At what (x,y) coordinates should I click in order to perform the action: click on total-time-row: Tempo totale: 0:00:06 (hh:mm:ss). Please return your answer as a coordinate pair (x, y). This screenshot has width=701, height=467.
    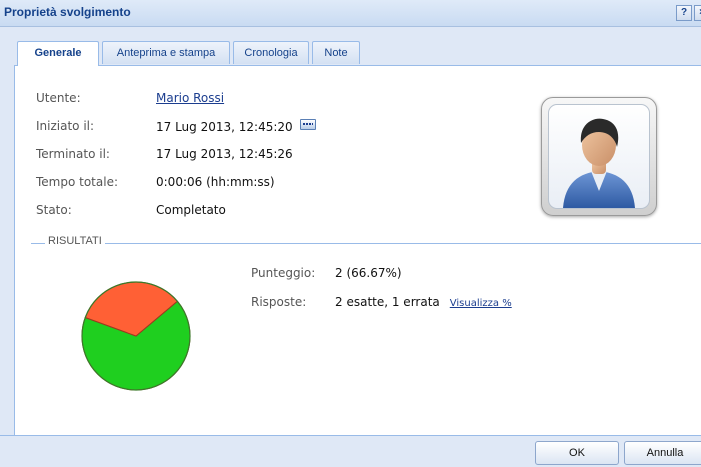
    Looking at the image, I should click on (155, 182).